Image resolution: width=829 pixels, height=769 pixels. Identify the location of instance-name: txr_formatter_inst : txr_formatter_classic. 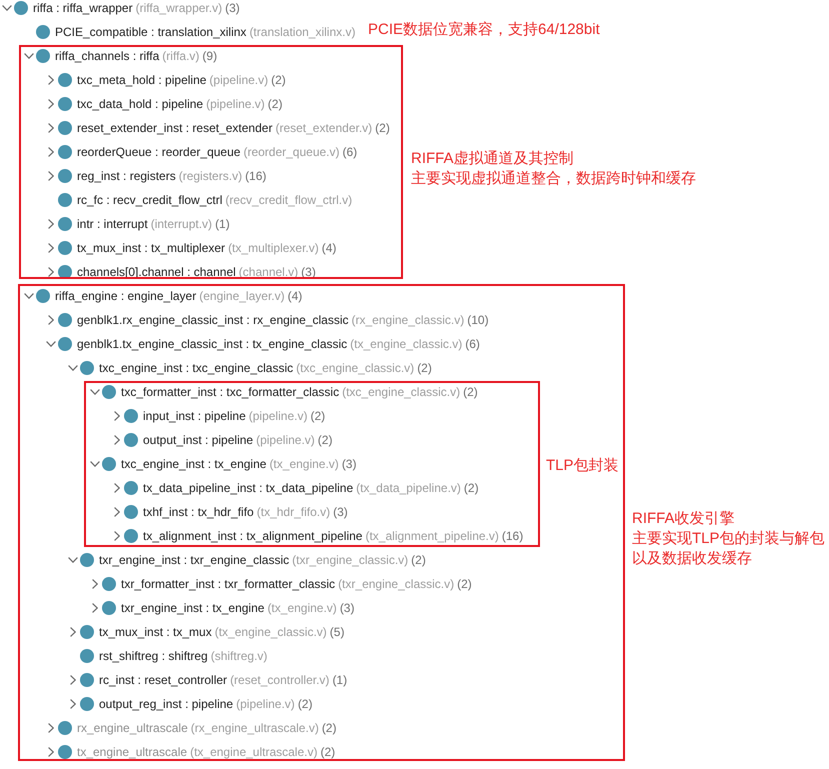
(228, 584).